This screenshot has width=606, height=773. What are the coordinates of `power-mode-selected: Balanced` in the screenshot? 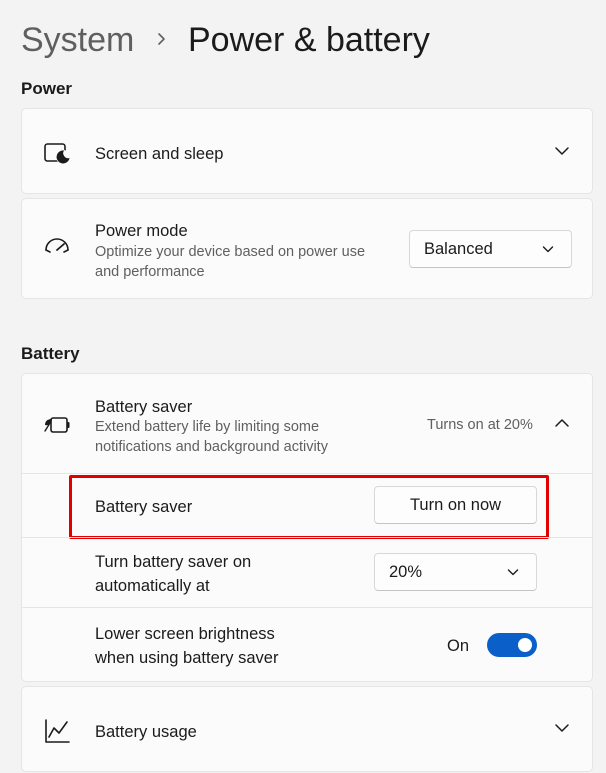 It's located at (458, 248).